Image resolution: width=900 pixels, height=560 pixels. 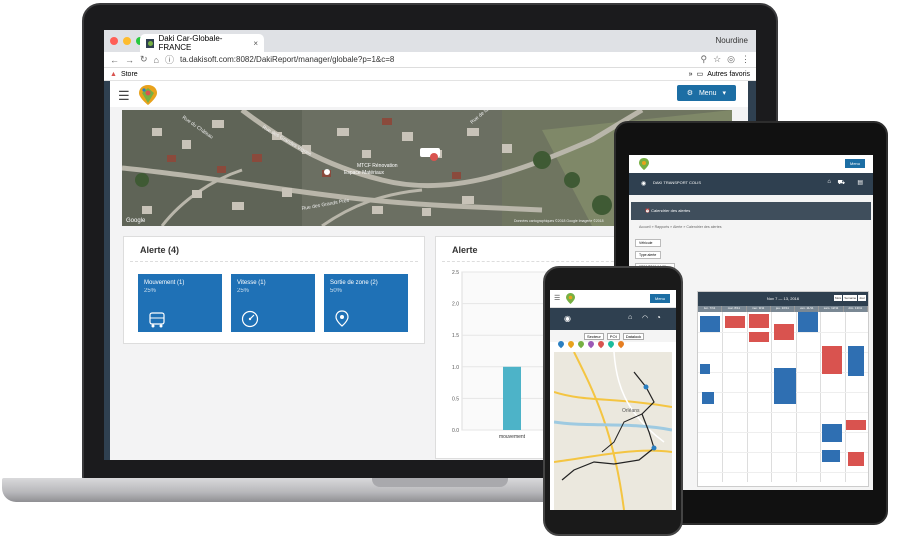 What do you see at coordinates (512, 437) in the screenshot?
I see `chart-x-tick-label: mouvement` at bounding box center [512, 437].